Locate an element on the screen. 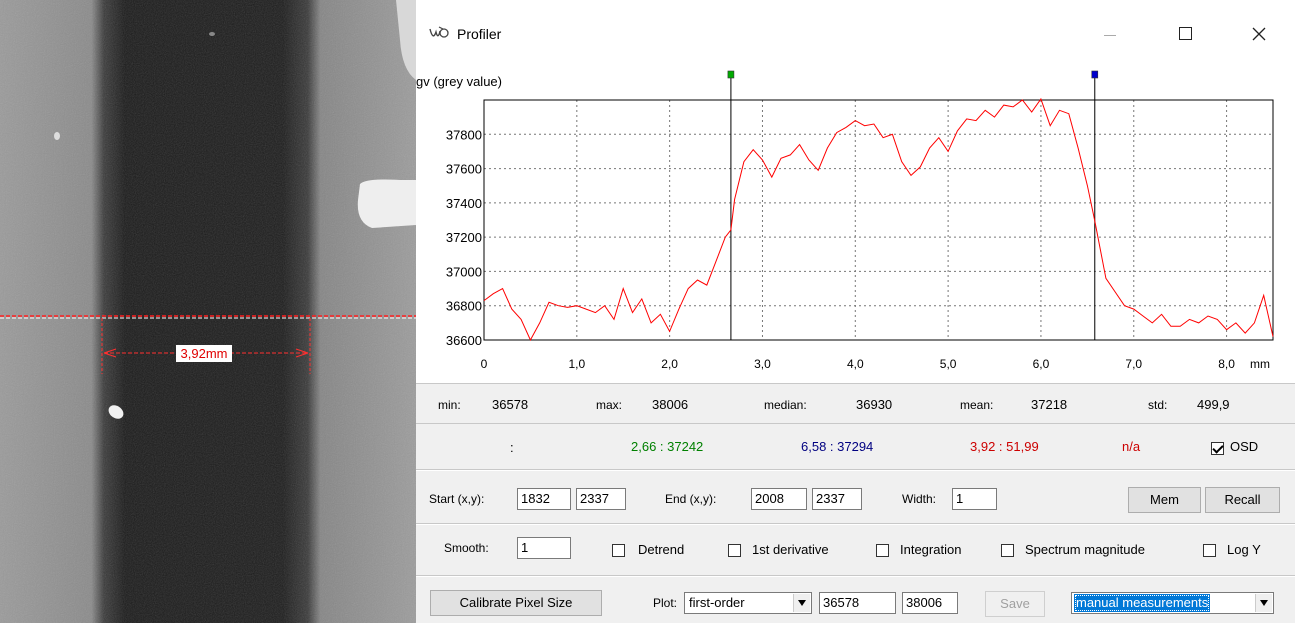 Image resolution: width=1295 pixels, height=623 pixels. y-tick-label: 37400 is located at coordinates (464, 203).